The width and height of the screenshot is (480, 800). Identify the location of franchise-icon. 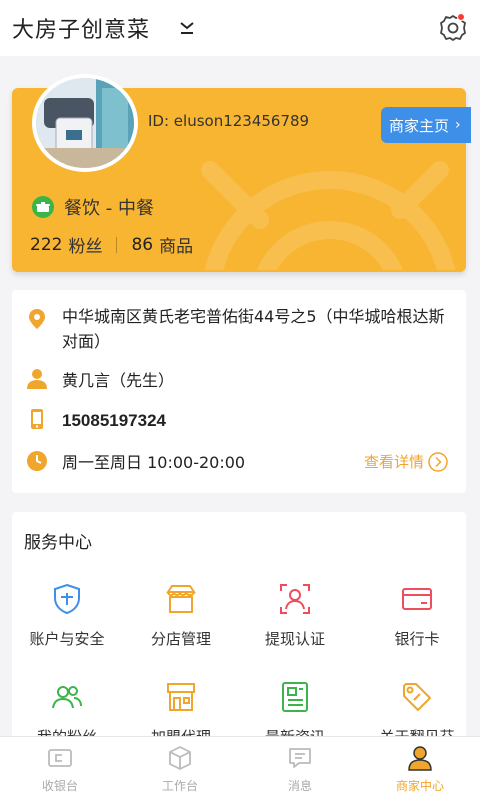
(181, 697).